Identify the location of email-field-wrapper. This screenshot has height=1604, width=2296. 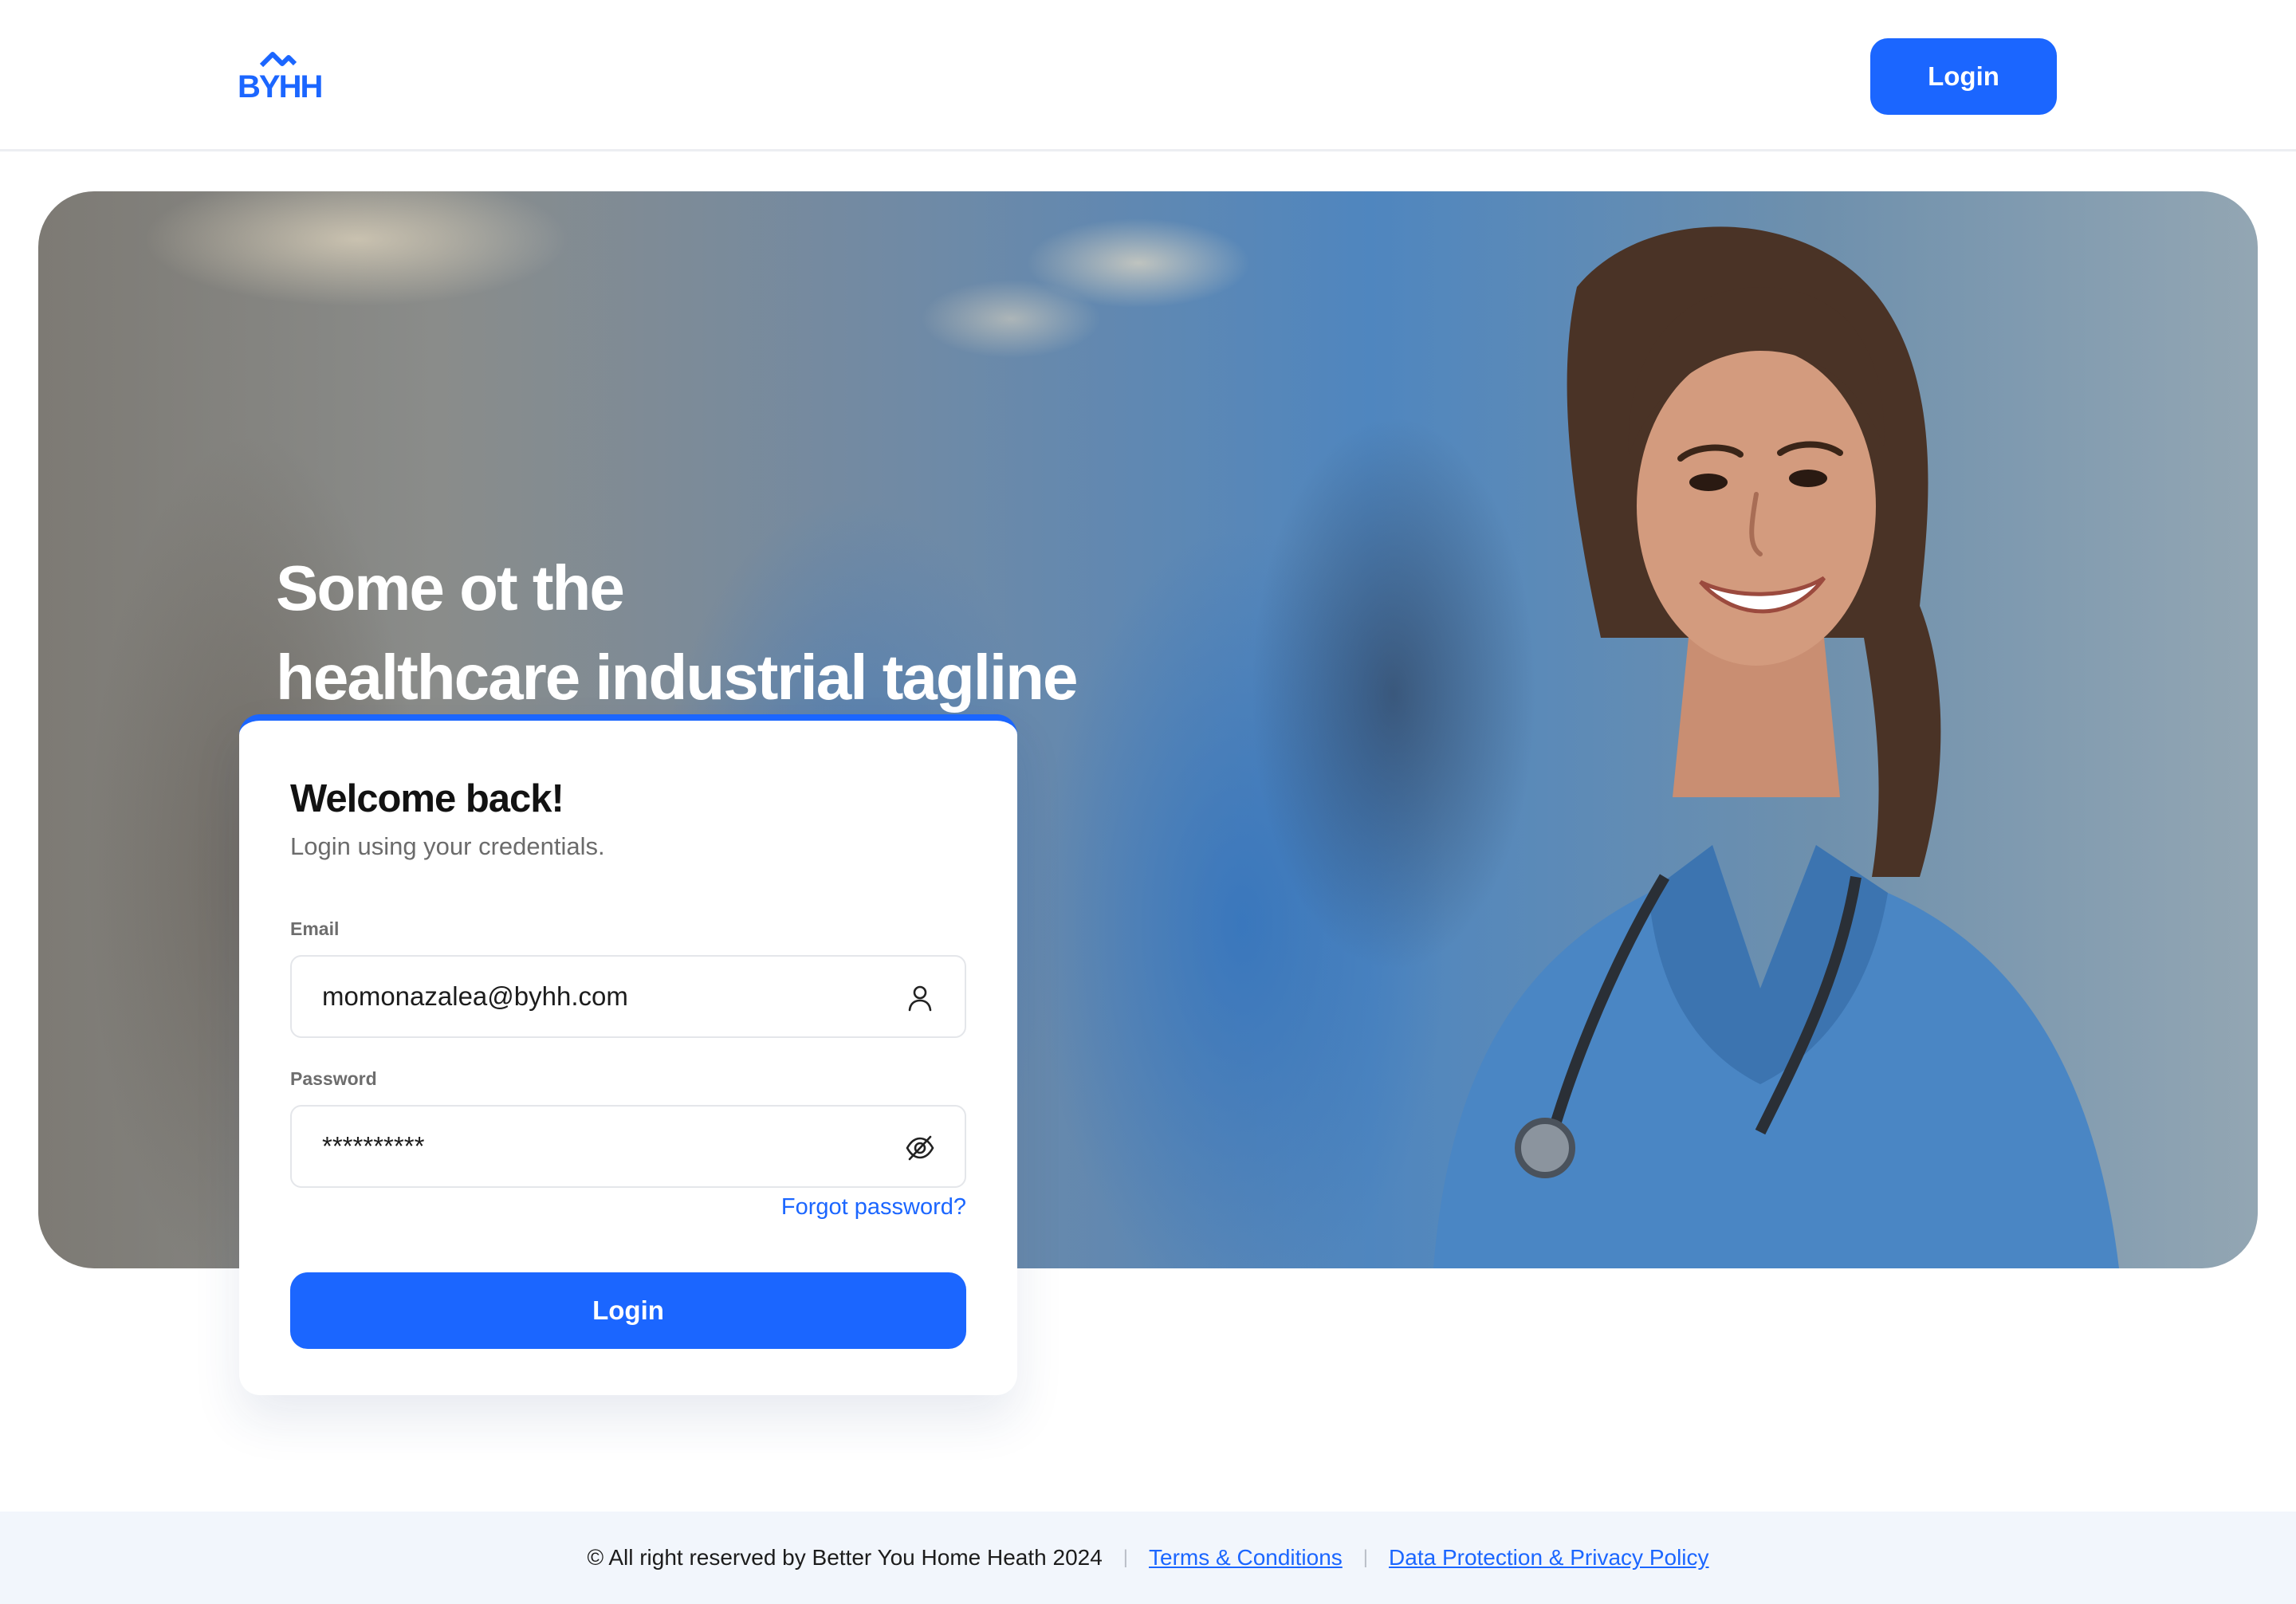
(628, 996).